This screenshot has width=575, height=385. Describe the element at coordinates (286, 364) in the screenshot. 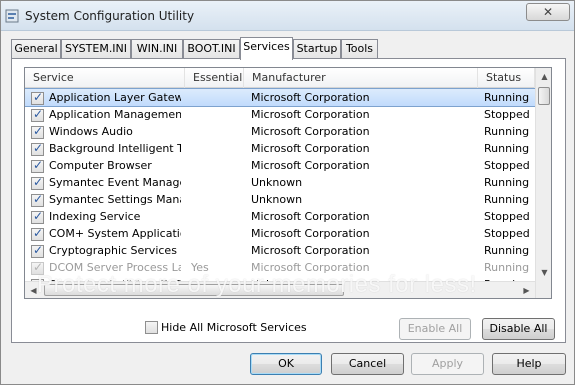

I see `ok-button: OK` at that location.